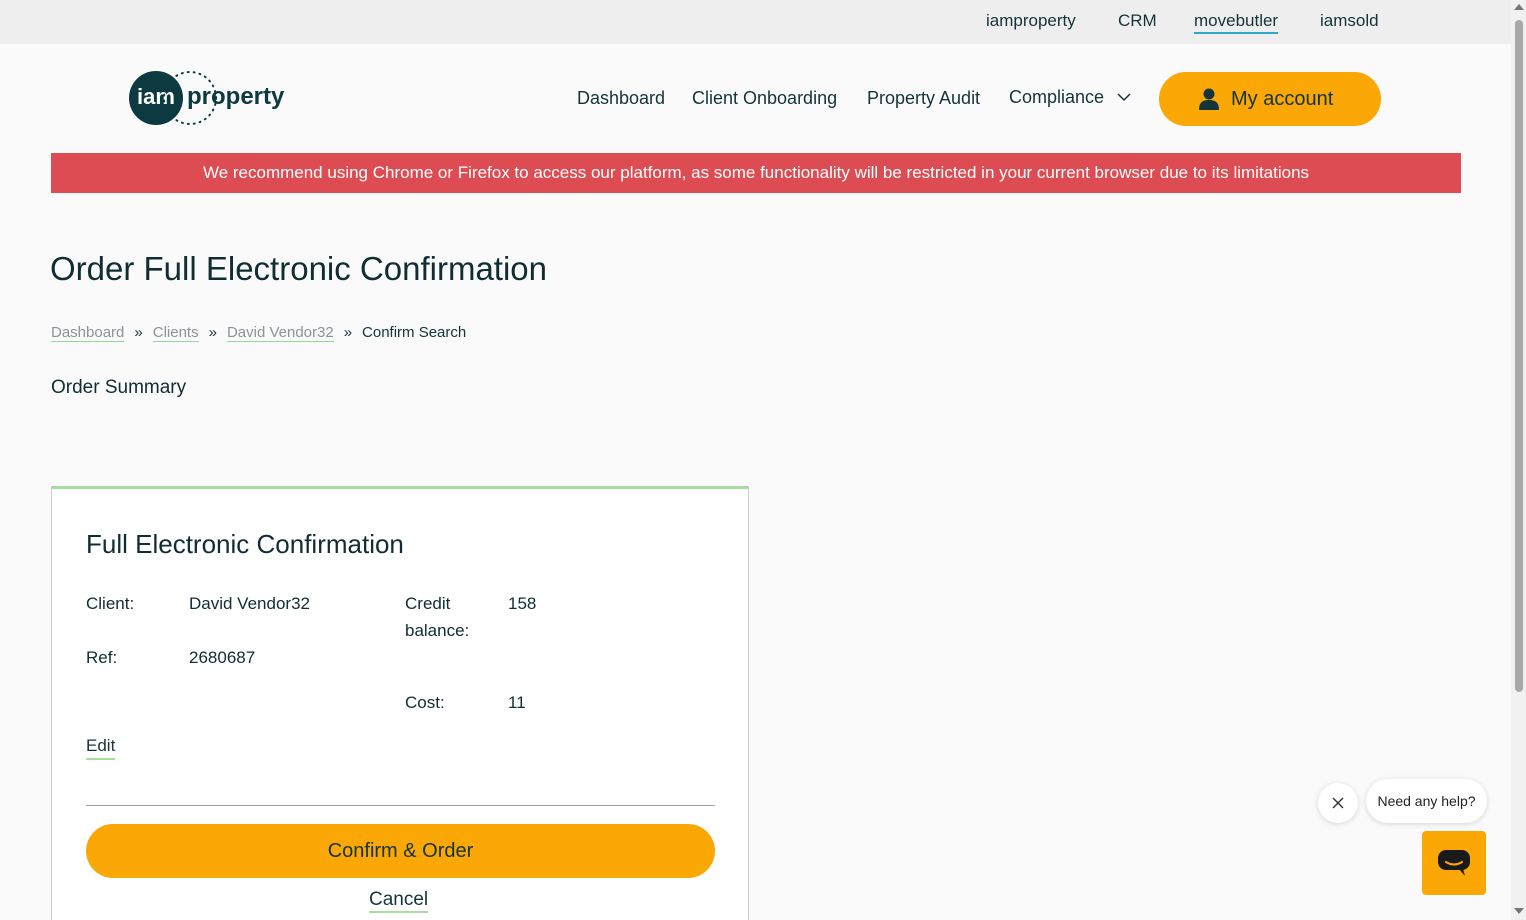 The width and height of the screenshot is (1526, 920). I want to click on topbar-link-iamsold: iamsold, so click(1349, 21).